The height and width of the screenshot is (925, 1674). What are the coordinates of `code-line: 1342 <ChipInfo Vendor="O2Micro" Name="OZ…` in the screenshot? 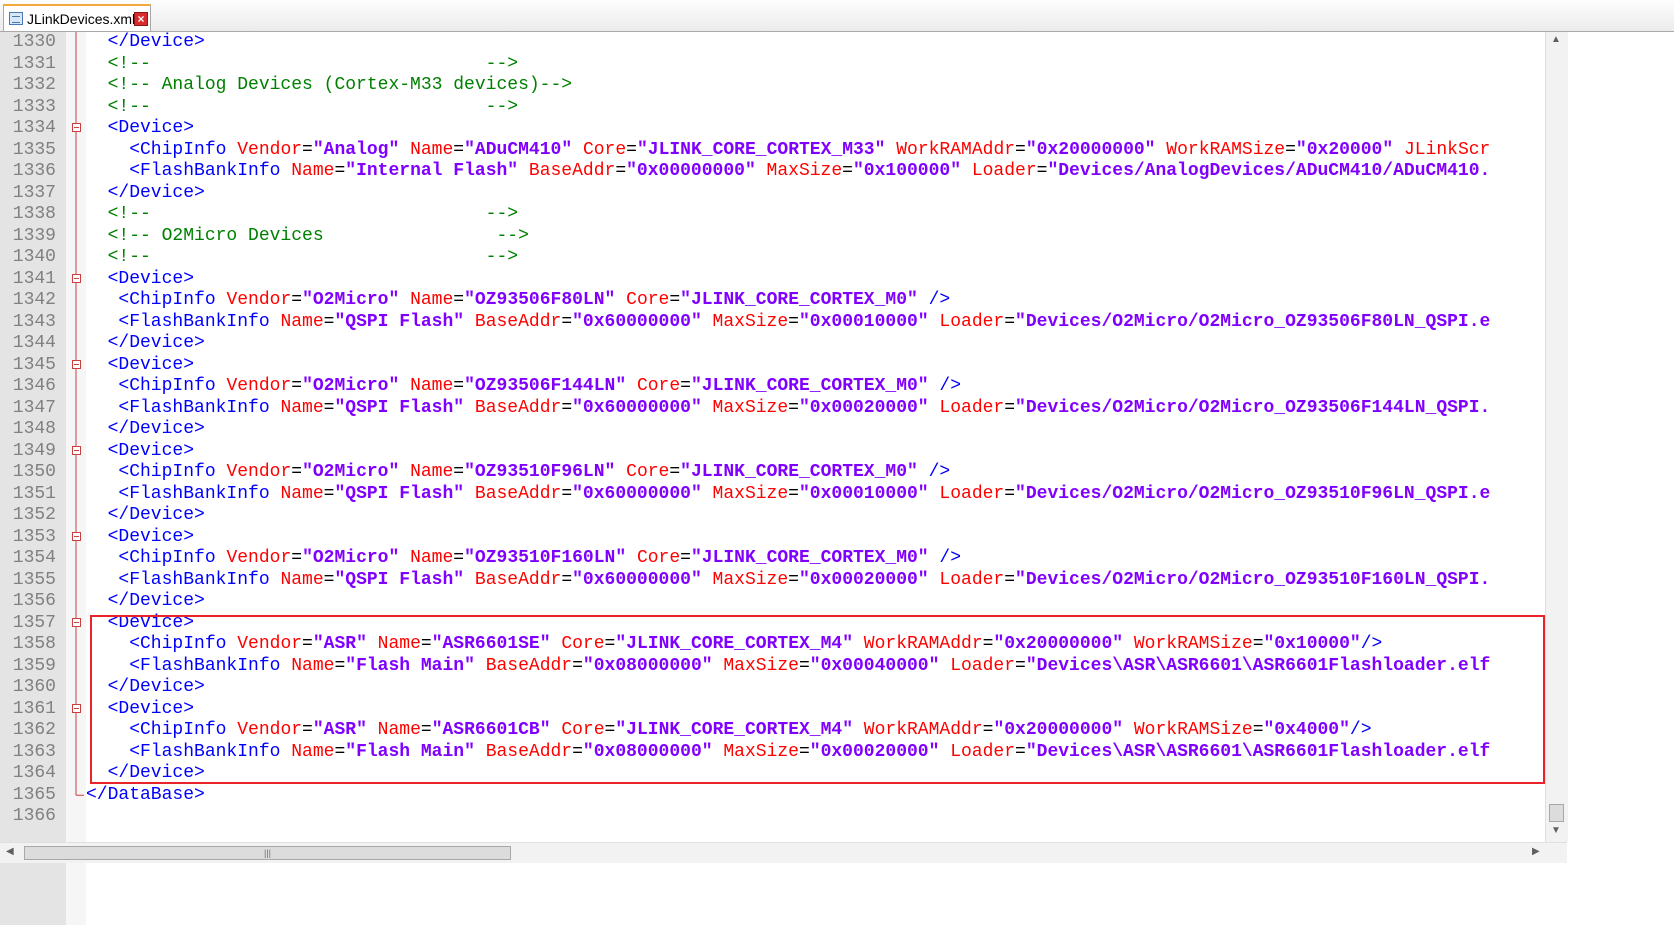 It's located at (837, 301).